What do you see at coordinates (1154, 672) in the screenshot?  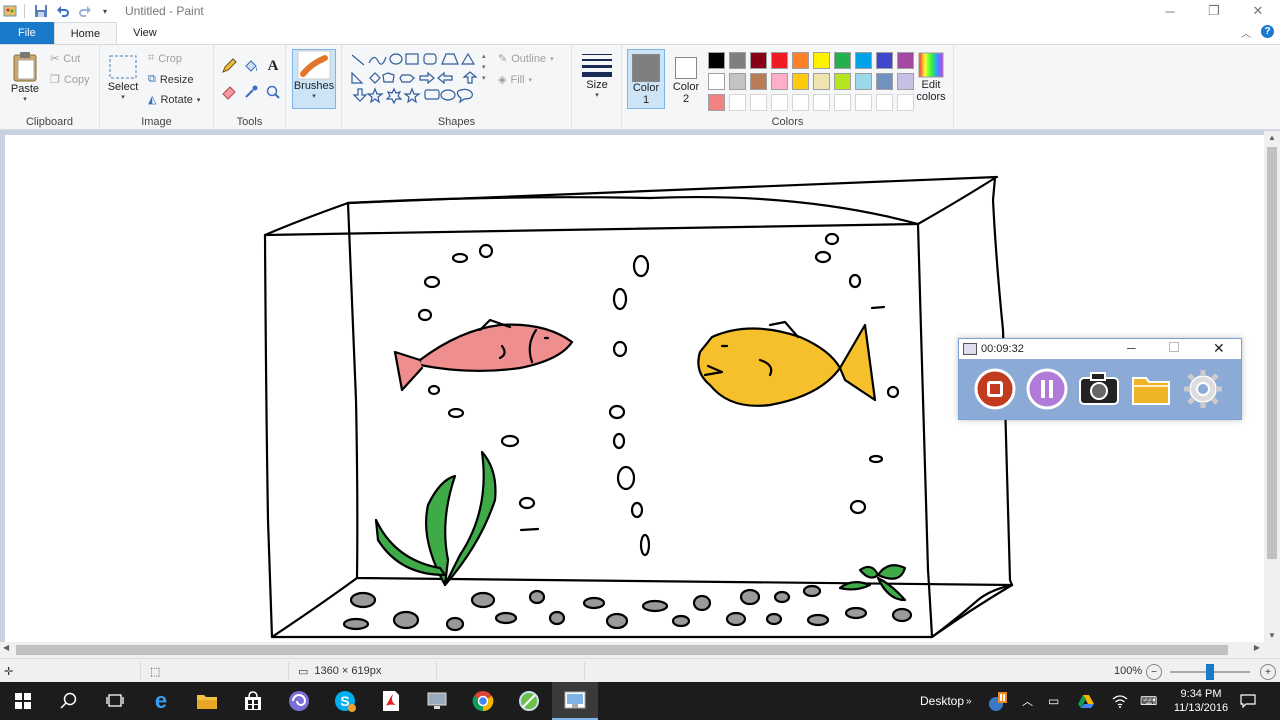 I see `zoom-out-button: −` at bounding box center [1154, 672].